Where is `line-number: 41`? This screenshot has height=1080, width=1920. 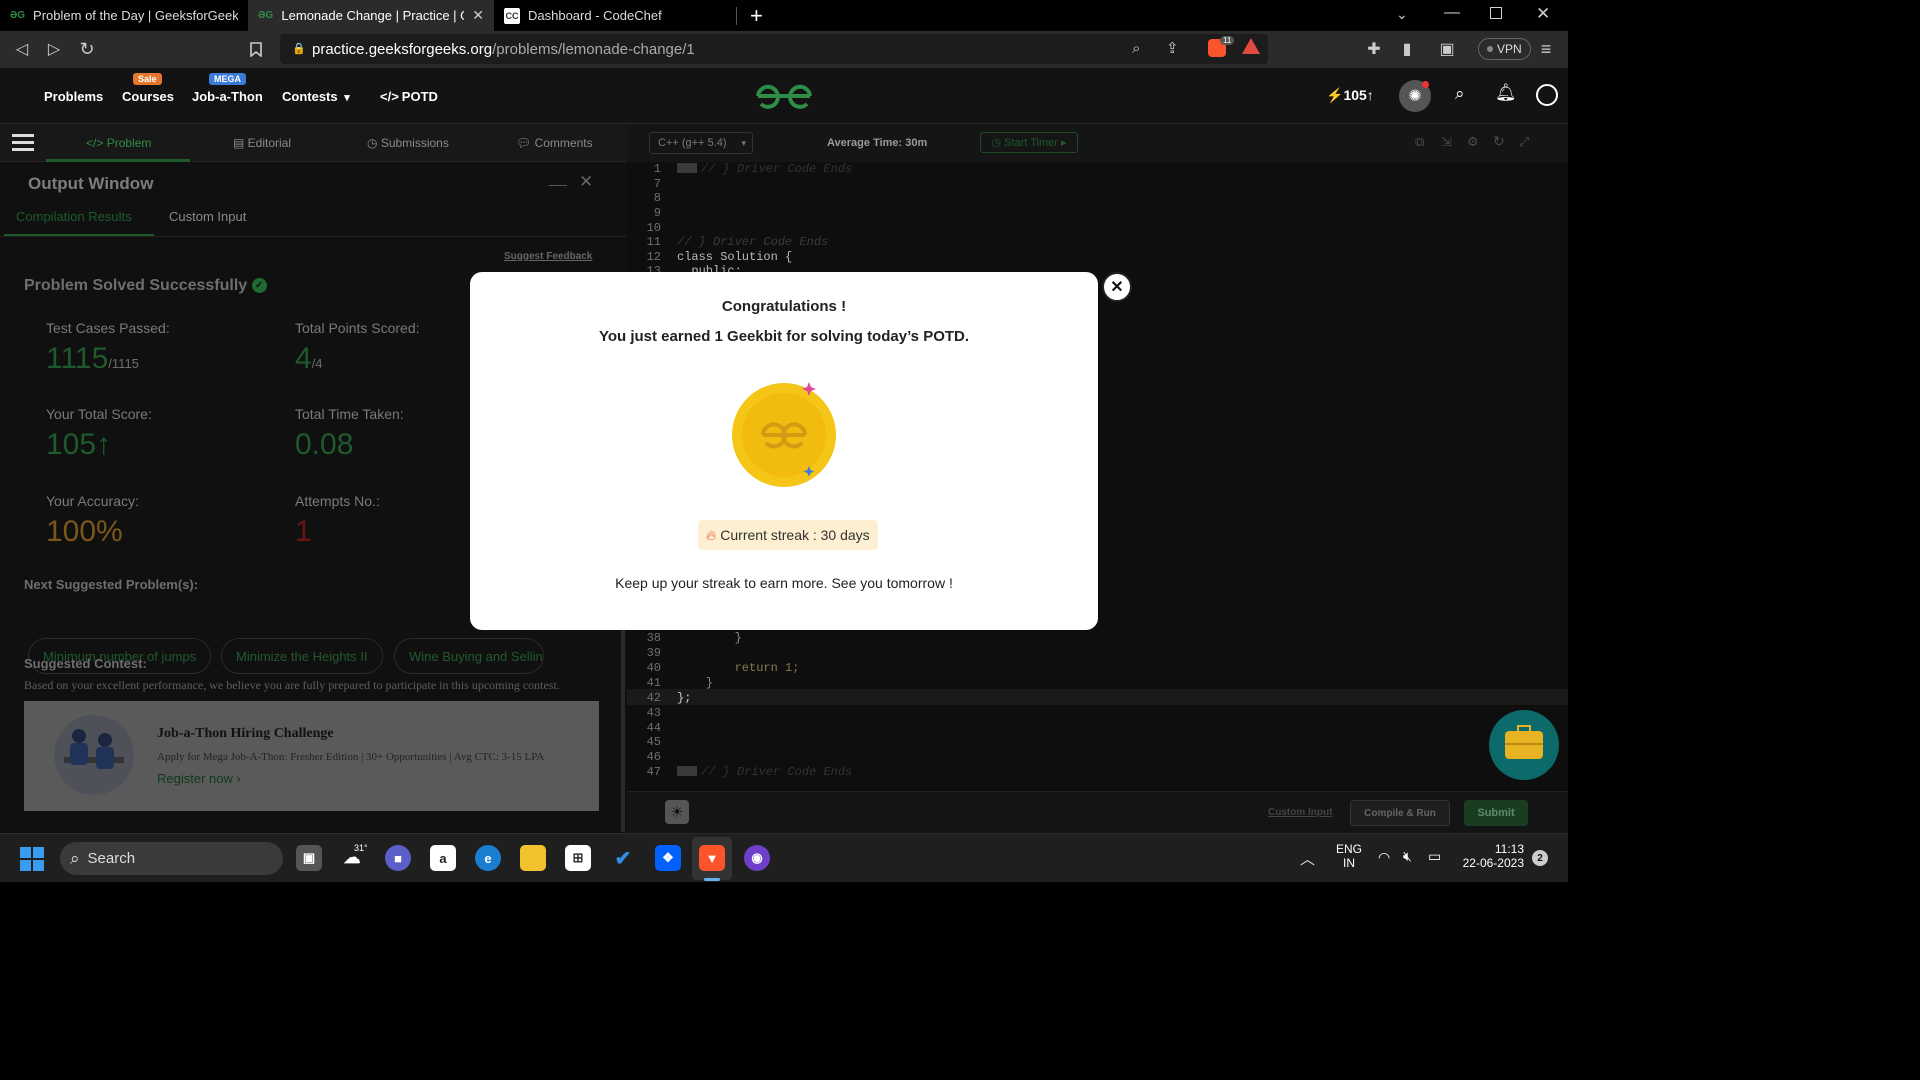
line-number: 41 is located at coordinates (653, 683).